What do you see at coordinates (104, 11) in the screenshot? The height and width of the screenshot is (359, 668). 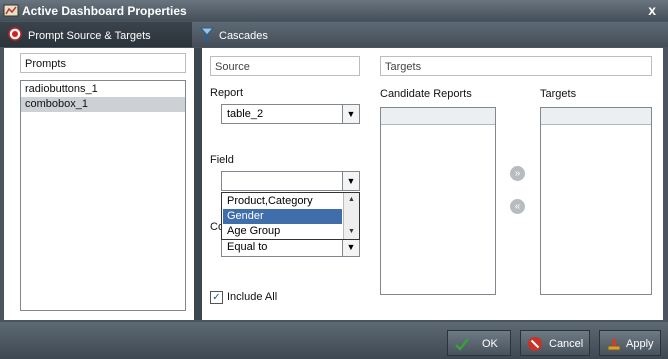 I see `window-title: Active Dashboard Properties` at bounding box center [104, 11].